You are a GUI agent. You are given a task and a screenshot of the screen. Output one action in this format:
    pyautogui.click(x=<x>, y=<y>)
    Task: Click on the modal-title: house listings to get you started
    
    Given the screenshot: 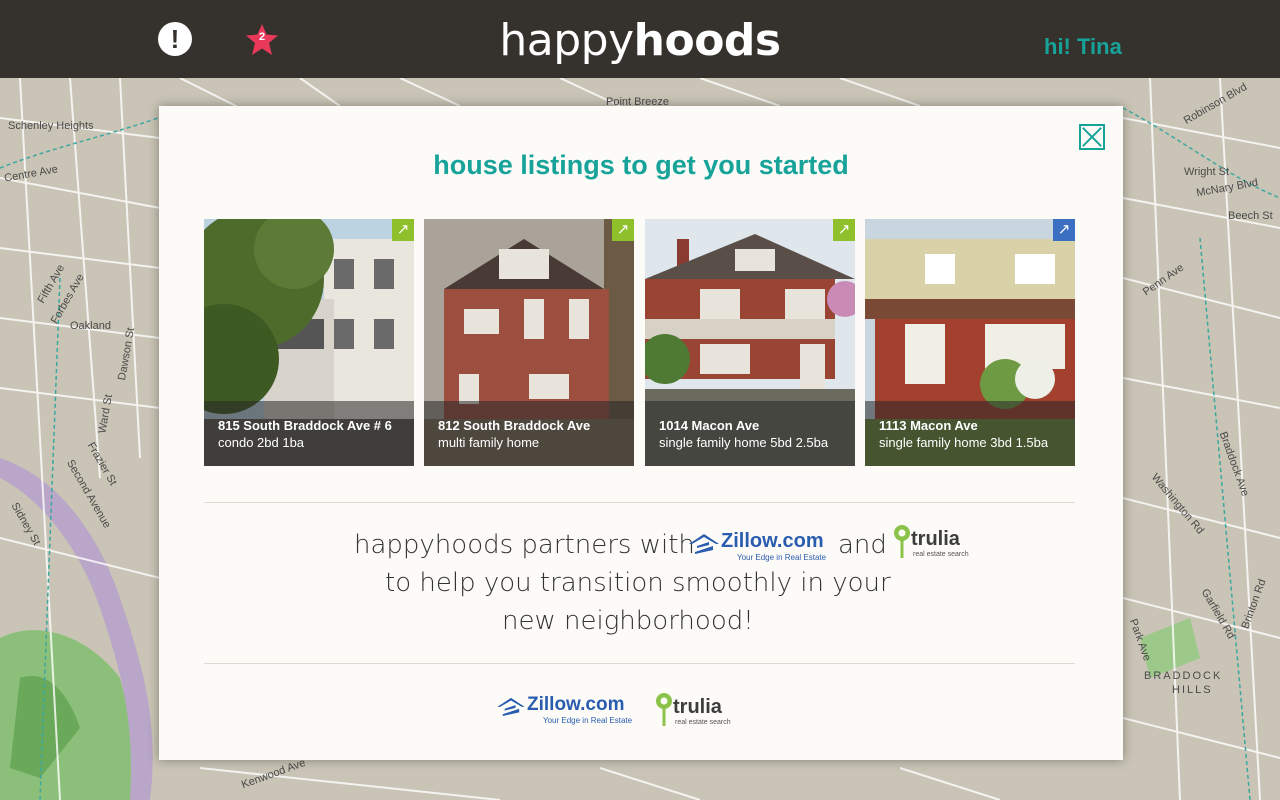 What is the action you would take?
    pyautogui.click(x=641, y=165)
    